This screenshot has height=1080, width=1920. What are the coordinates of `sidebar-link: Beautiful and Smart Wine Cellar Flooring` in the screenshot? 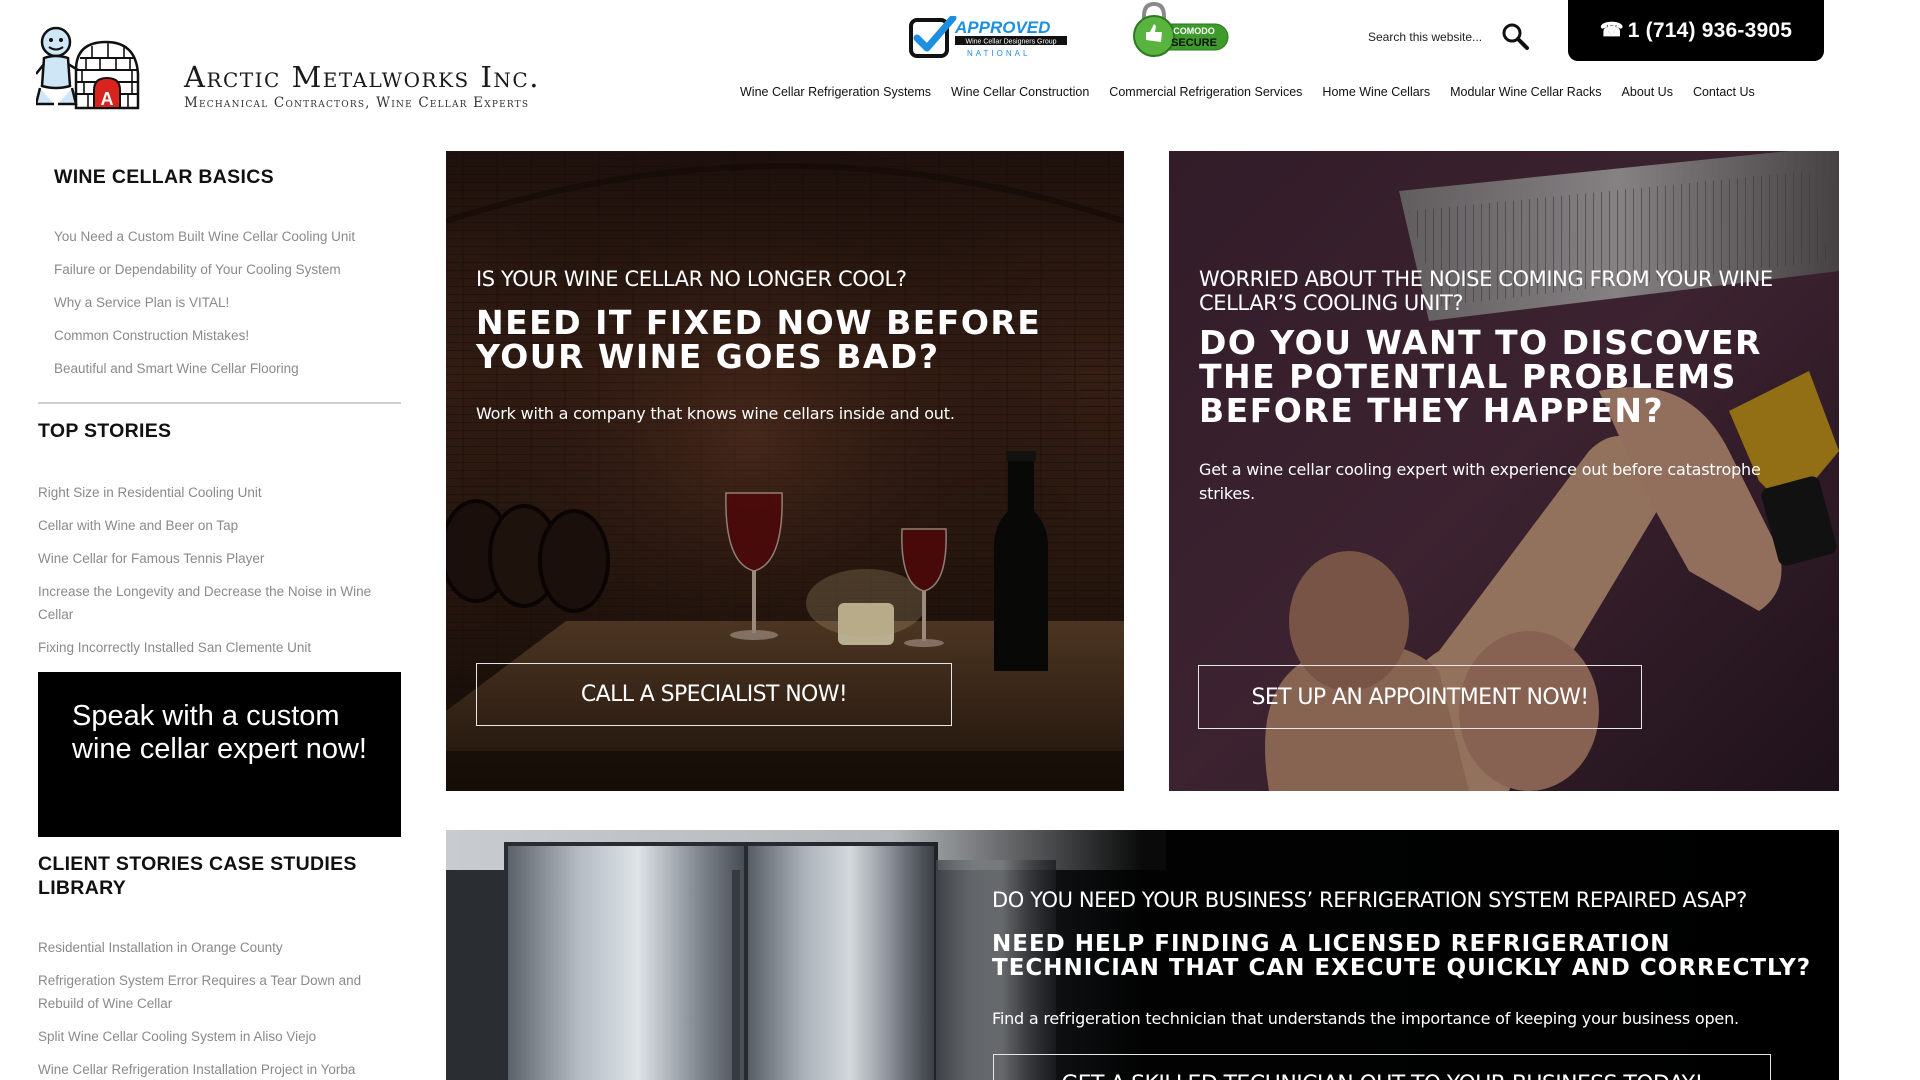 It's located at (228, 368).